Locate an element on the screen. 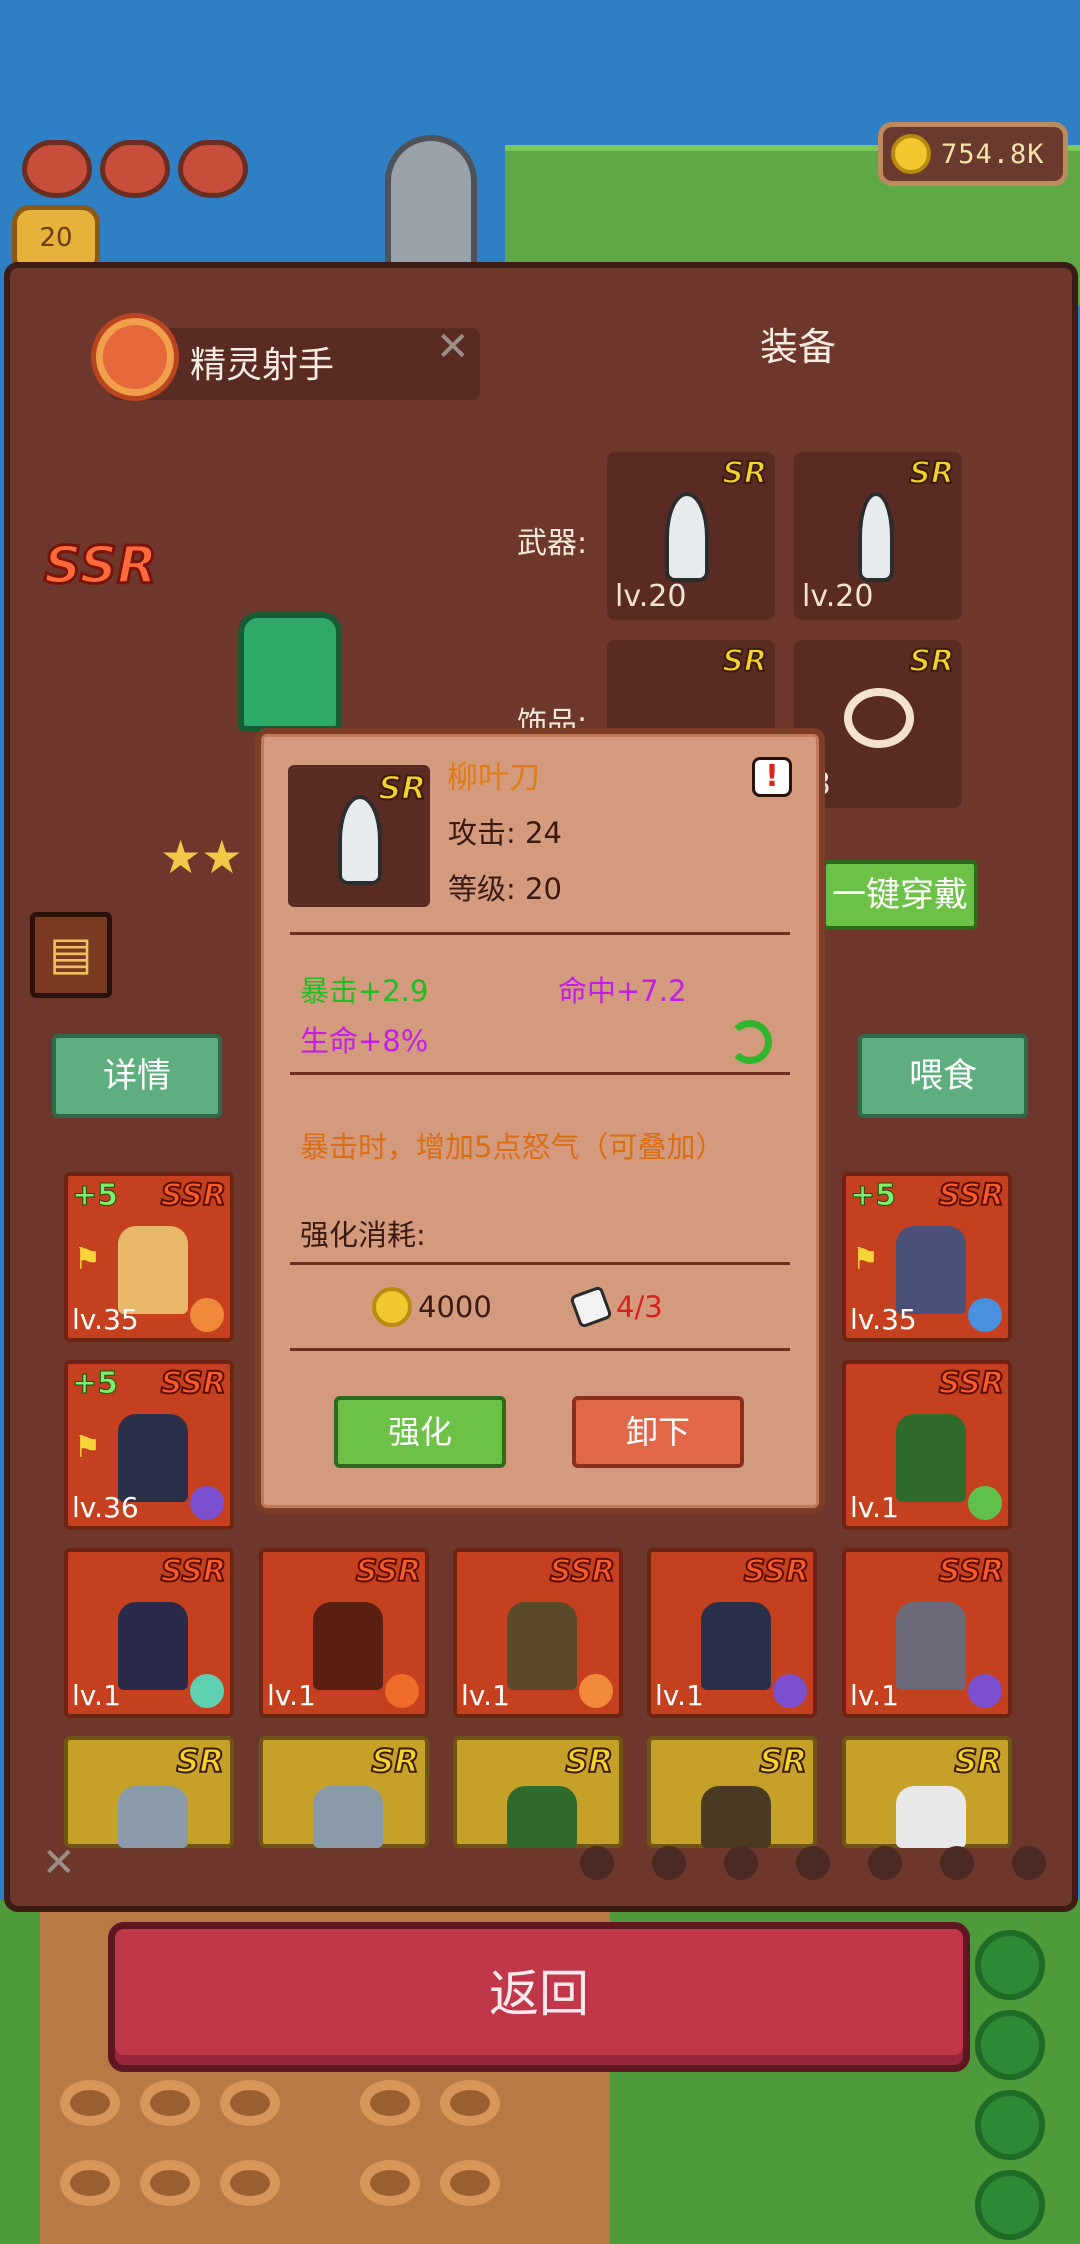 Image resolution: width=1080 pixels, height=2244 pixels. item-attack: 攻击: 24 is located at coordinates (505, 833).